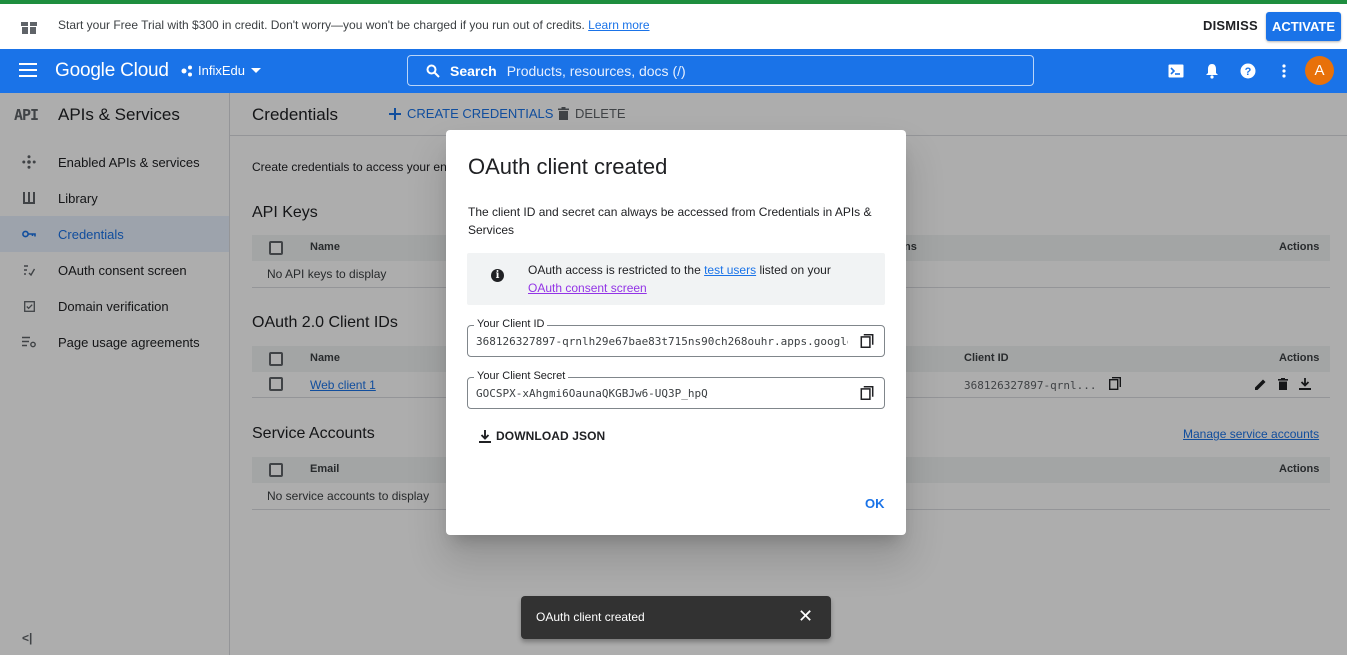  I want to click on notifications-icon, so click(1212, 71).